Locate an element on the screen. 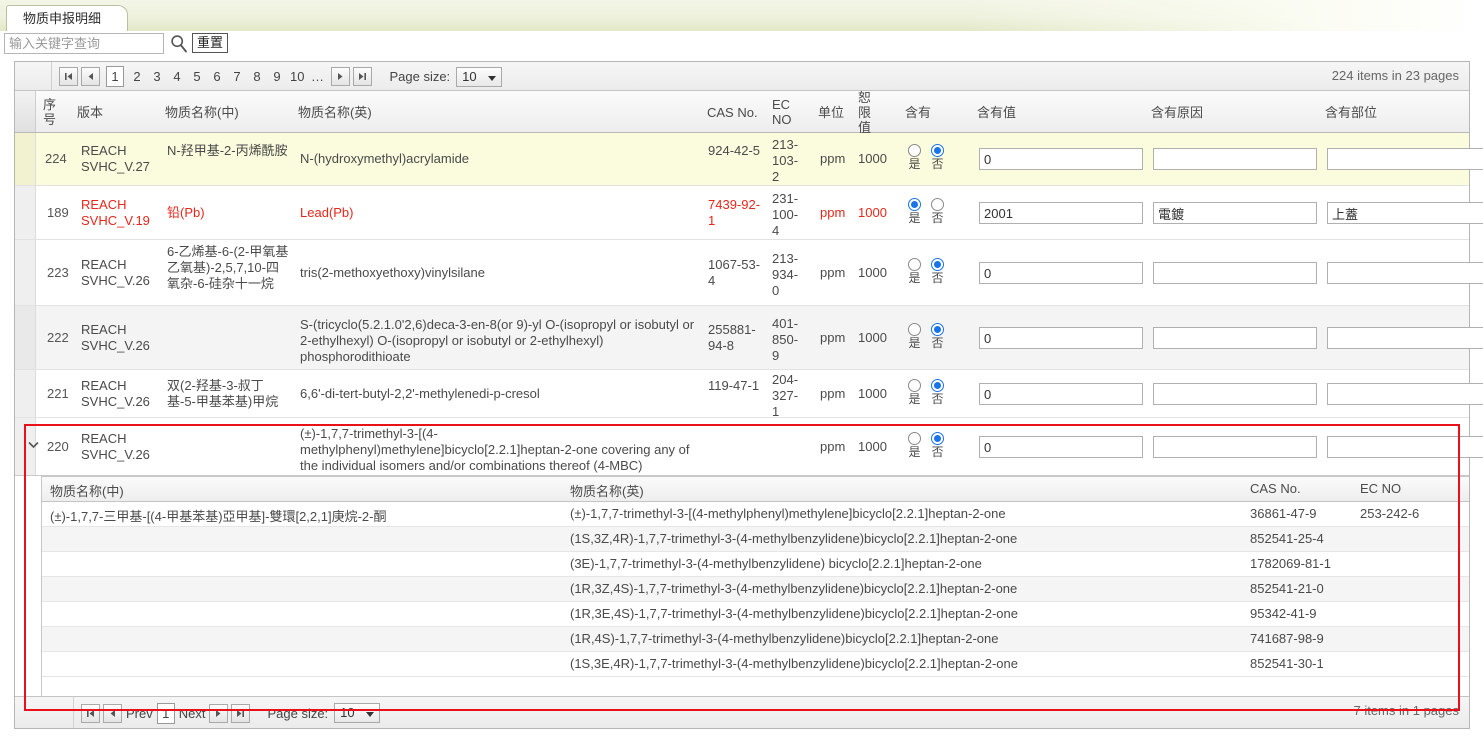  col-header-limit: 恕限值 is located at coordinates (874, 112).